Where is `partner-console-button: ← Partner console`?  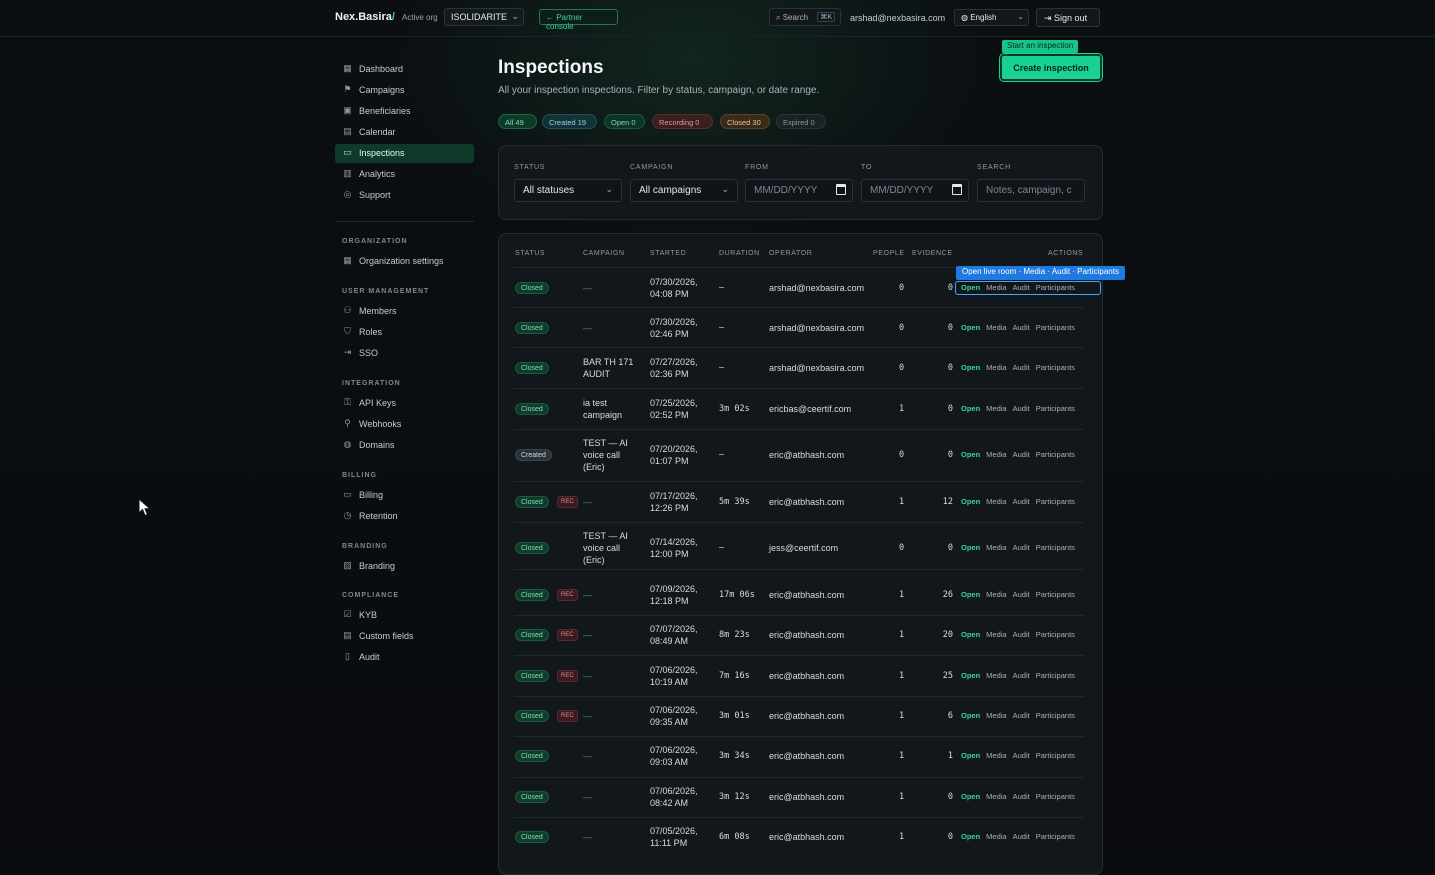 partner-console-button: ← Partner console is located at coordinates (578, 20).